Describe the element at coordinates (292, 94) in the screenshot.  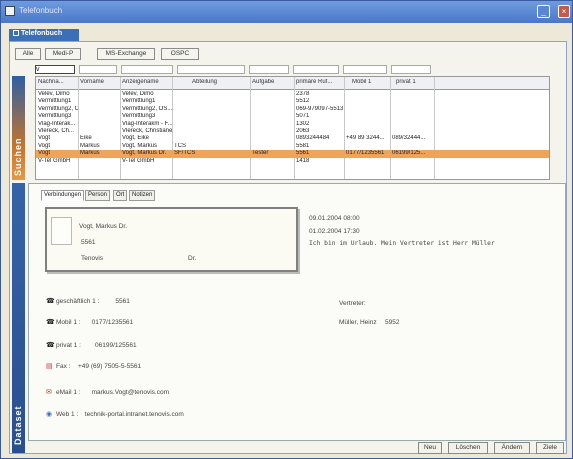
I see `table-row: Velev, Dimo Velev, Dimo 2378` at that location.